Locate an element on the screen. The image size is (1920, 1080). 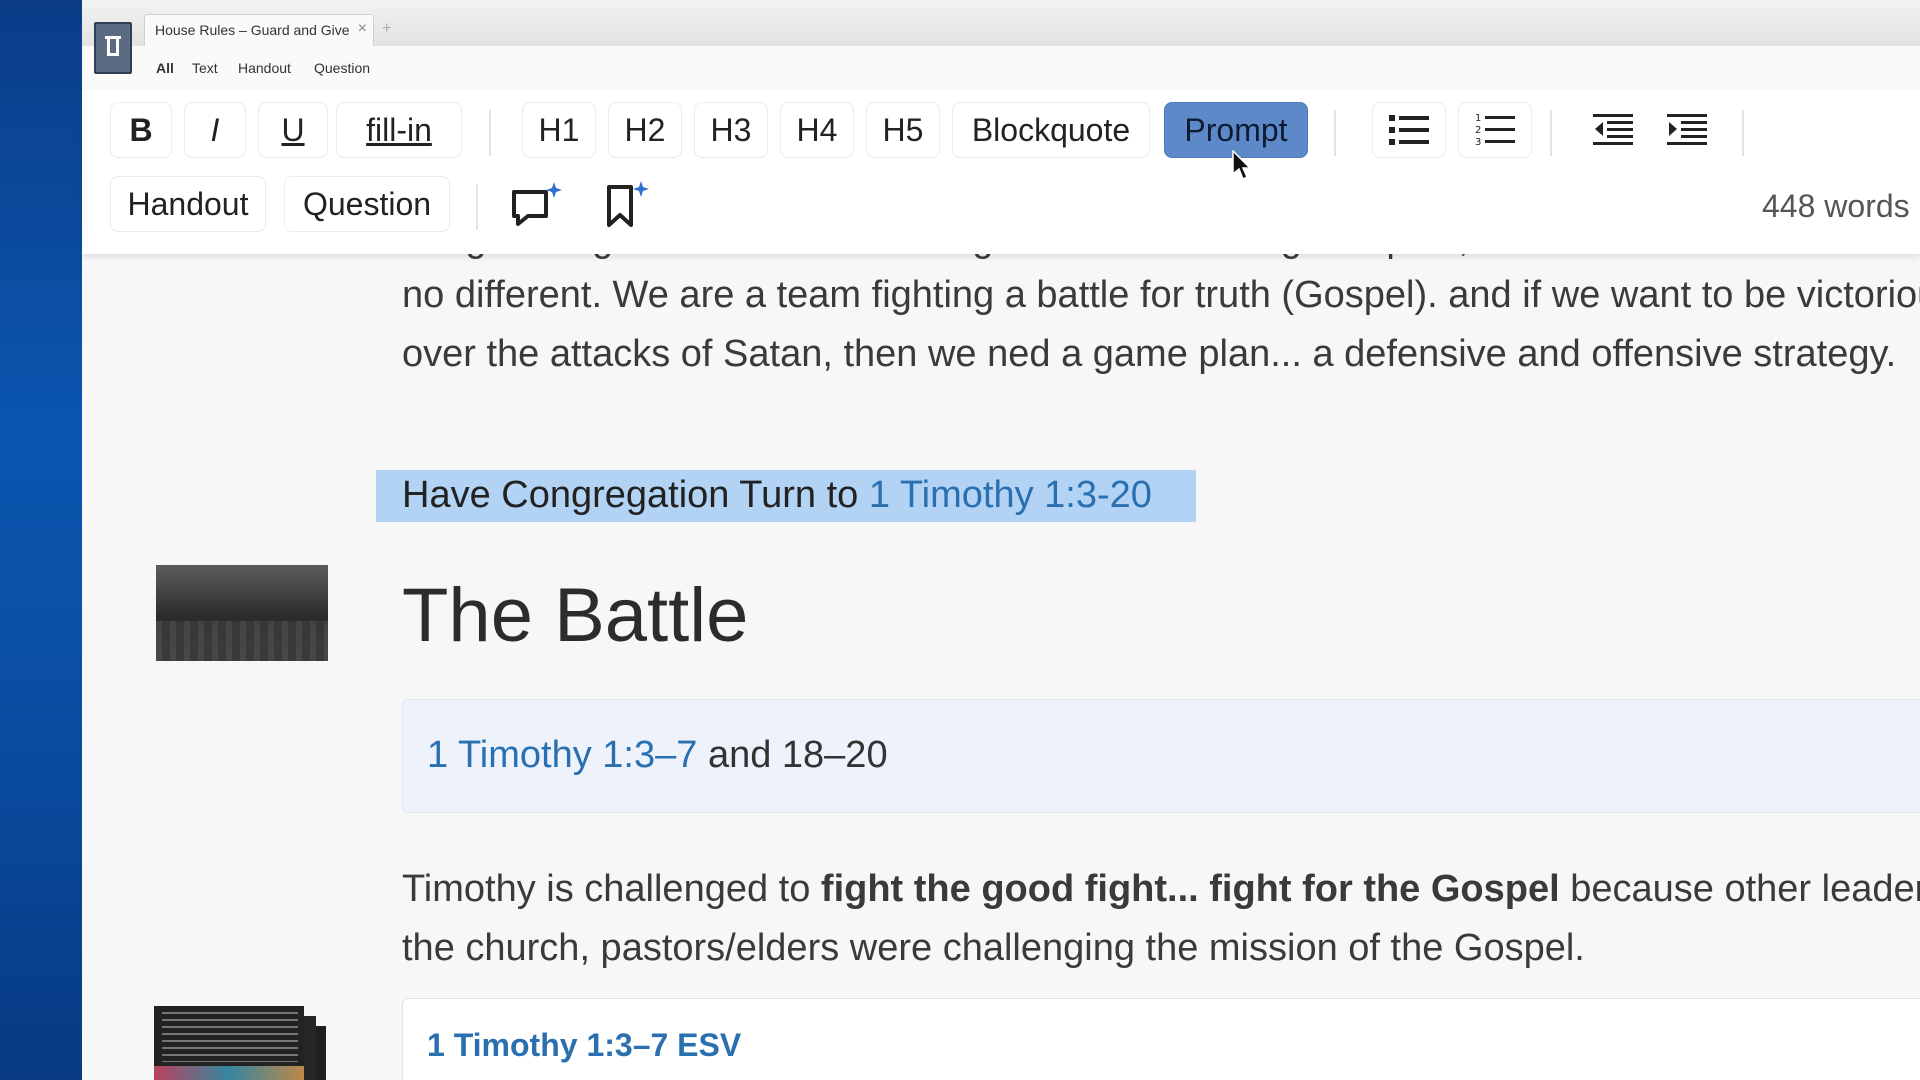
bullet-list-icon is located at coordinates (1409, 130).